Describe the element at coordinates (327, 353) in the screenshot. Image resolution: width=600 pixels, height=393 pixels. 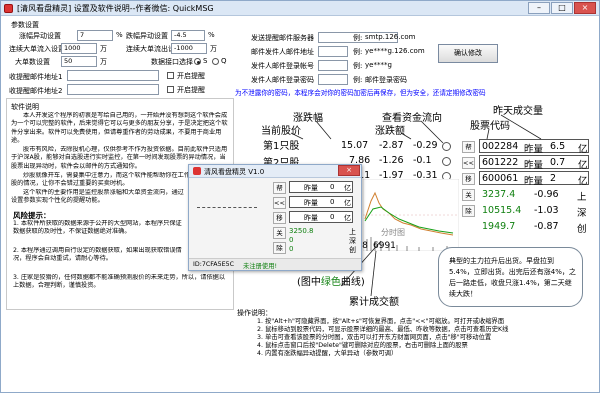
I see `ops-line: 4. 内置有涨跌幅异动提醒，大单异动（参数可调）` at that location.